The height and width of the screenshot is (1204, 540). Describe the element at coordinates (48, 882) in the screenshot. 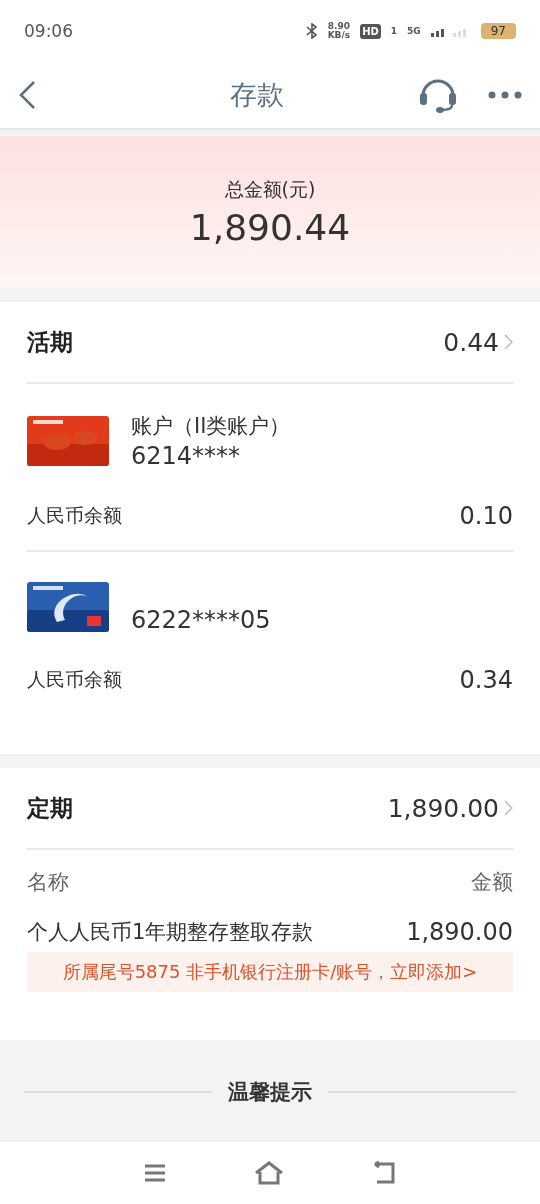

I see `column-header: 名称` at that location.